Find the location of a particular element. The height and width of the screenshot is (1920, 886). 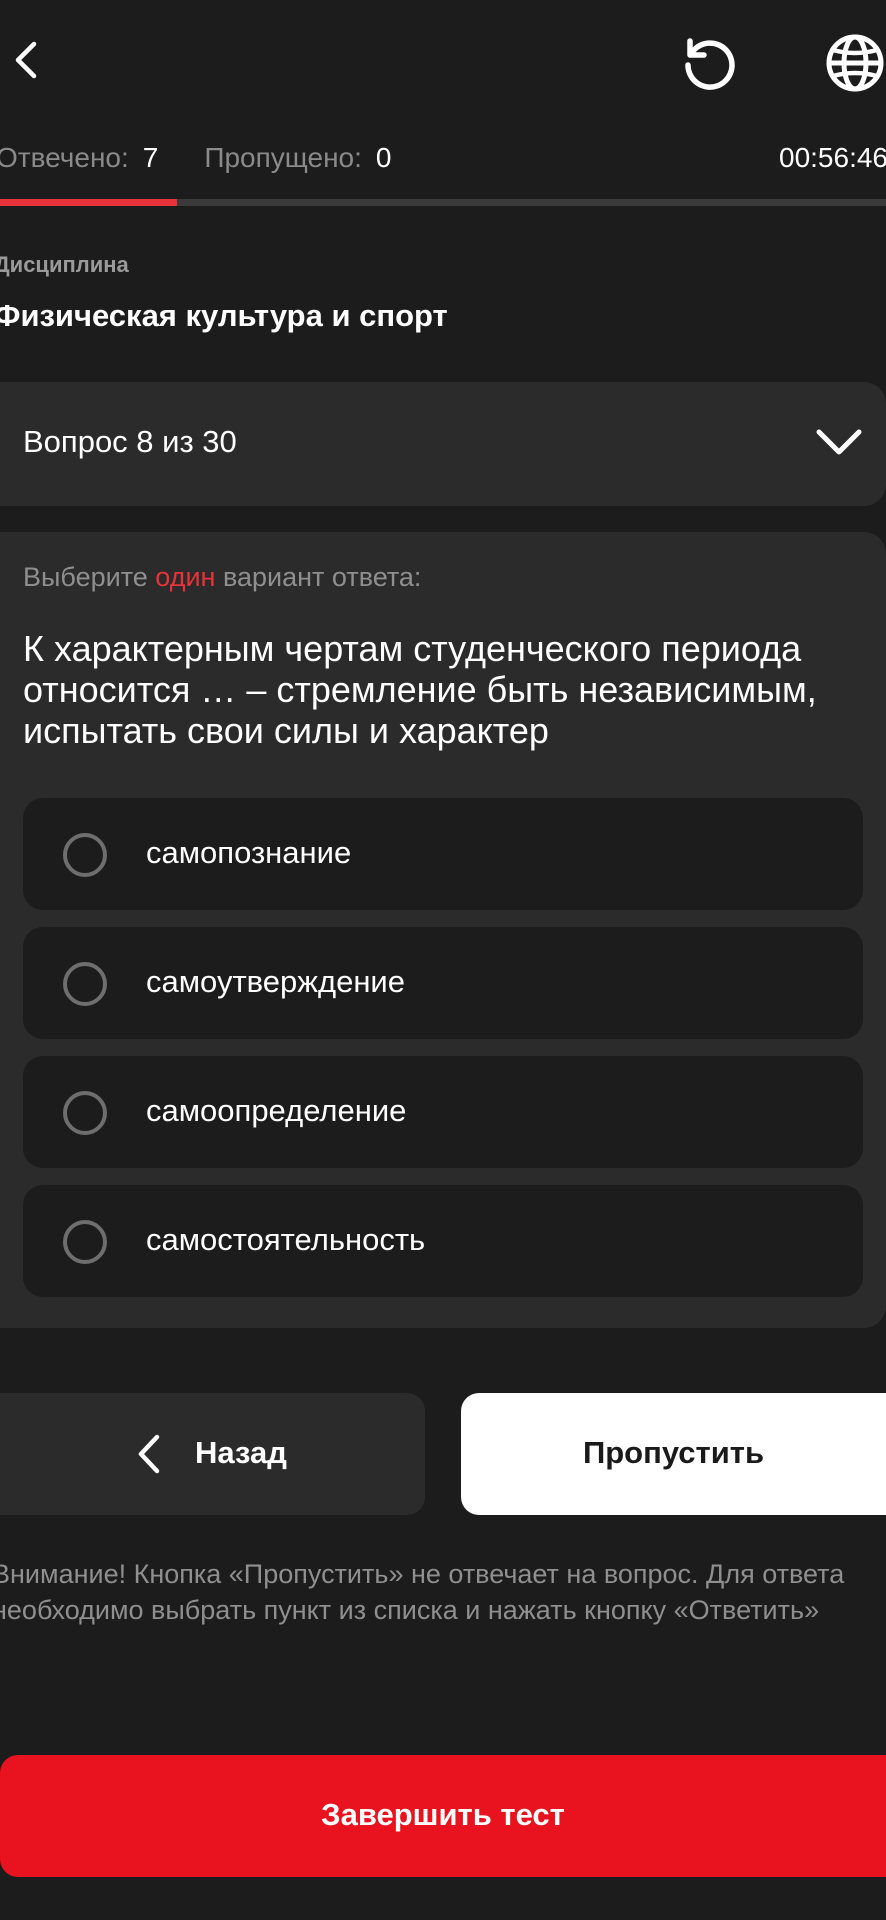

finish-test-label: Завершить тест is located at coordinates (443, 1814).